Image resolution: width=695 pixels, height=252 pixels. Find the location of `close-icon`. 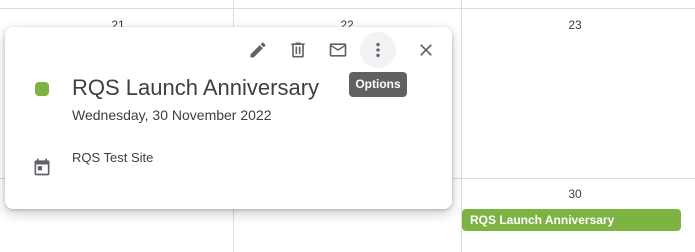

close-icon is located at coordinates (426, 50).